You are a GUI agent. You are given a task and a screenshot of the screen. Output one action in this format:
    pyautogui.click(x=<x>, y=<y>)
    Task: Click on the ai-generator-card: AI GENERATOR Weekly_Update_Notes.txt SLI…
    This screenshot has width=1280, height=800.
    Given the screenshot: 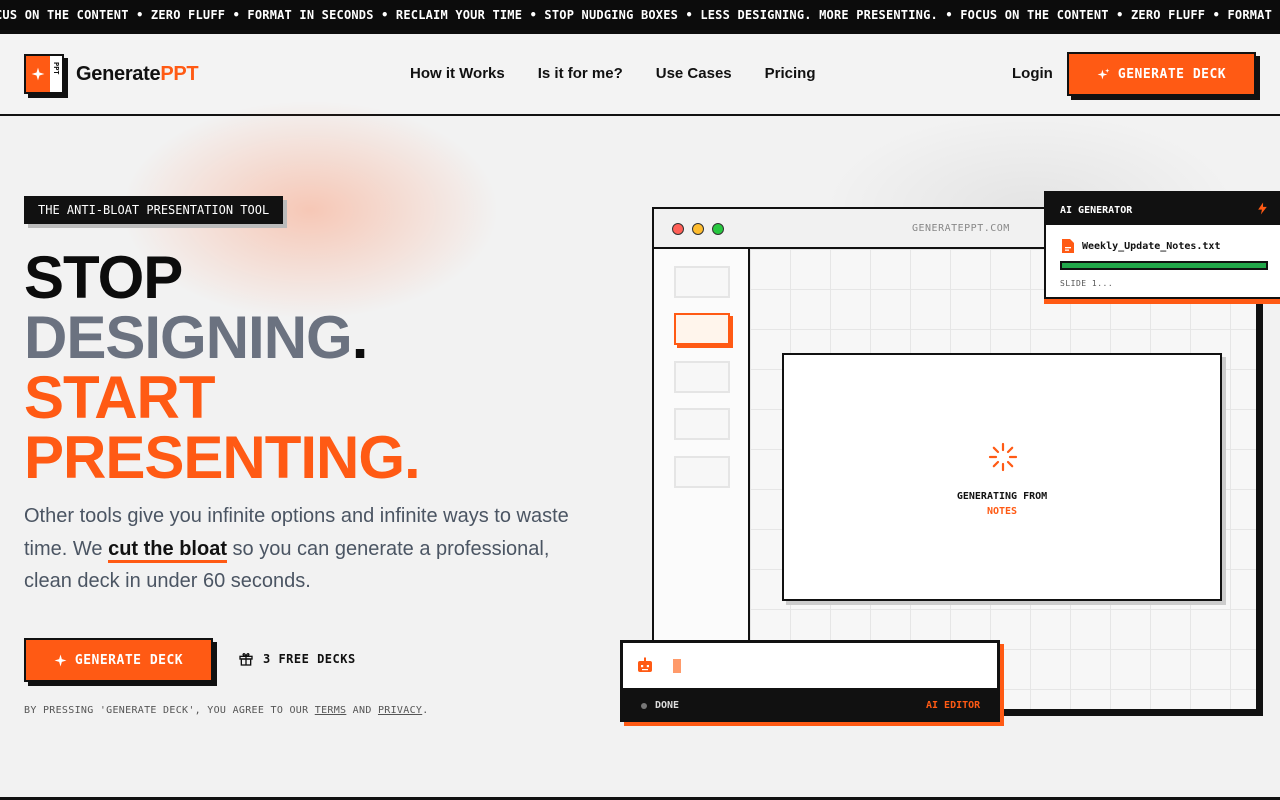 What is the action you would take?
    pyautogui.click(x=1162, y=245)
    